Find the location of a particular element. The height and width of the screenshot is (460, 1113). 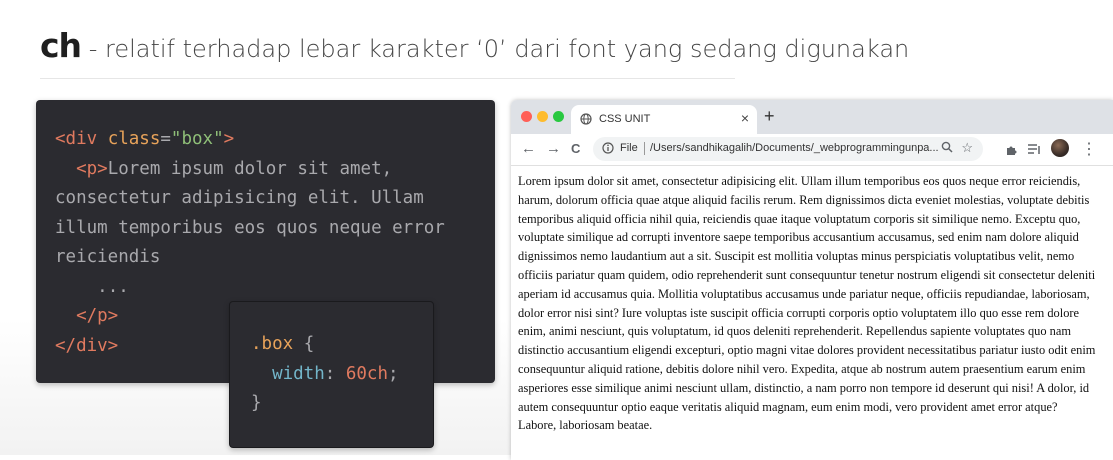

code-tag: > is located at coordinates (229, 139).